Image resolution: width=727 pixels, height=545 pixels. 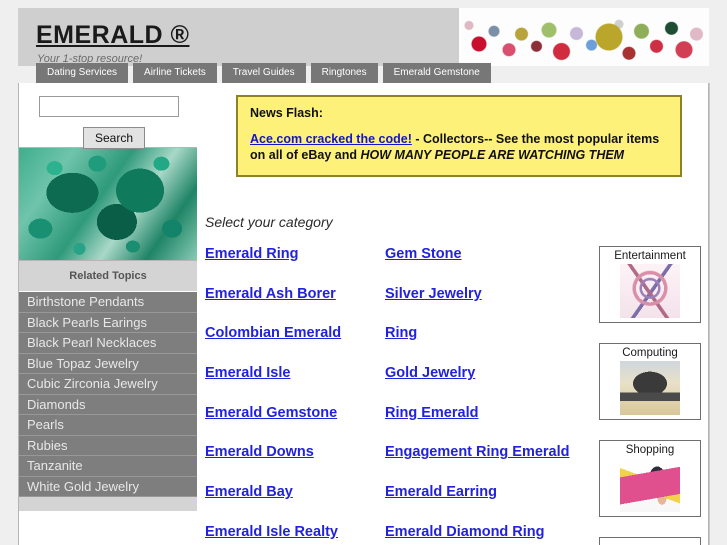 I want to click on list-item: Blue Topaz Jewelry, so click(x=108, y=363).